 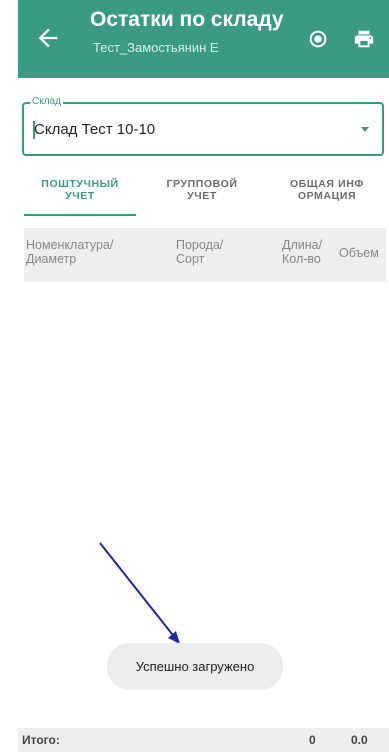 I want to click on toast-message: Успешно загружено, so click(x=195, y=666).